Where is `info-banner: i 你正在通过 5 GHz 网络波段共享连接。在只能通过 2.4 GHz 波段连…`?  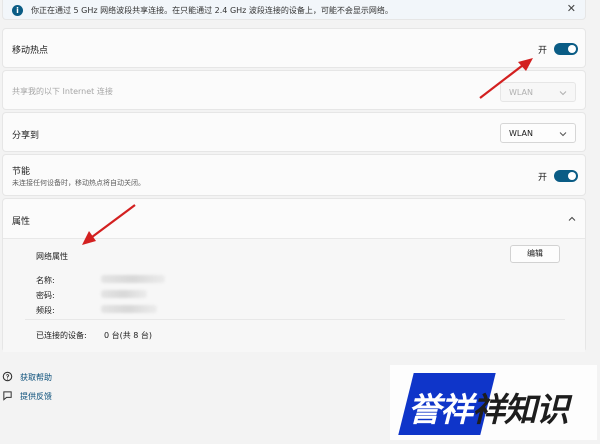 info-banner: i 你正在通过 5 GHz 网络波段共享连接。在只能通过 2.4 GHz 波段连… is located at coordinates (294, 10).